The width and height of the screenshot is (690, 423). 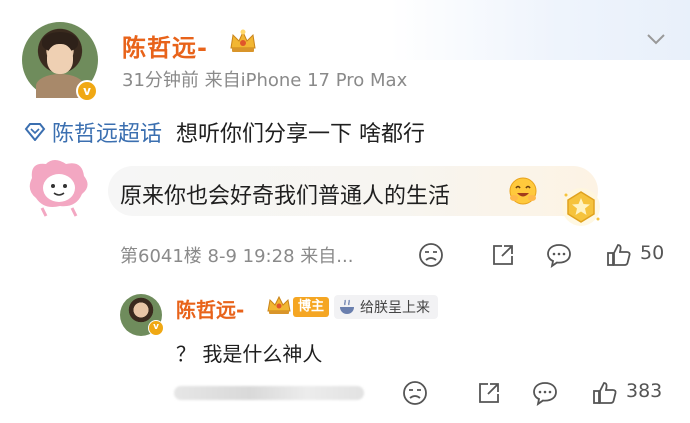 I want to click on blurred-floor-info, so click(x=269, y=393).